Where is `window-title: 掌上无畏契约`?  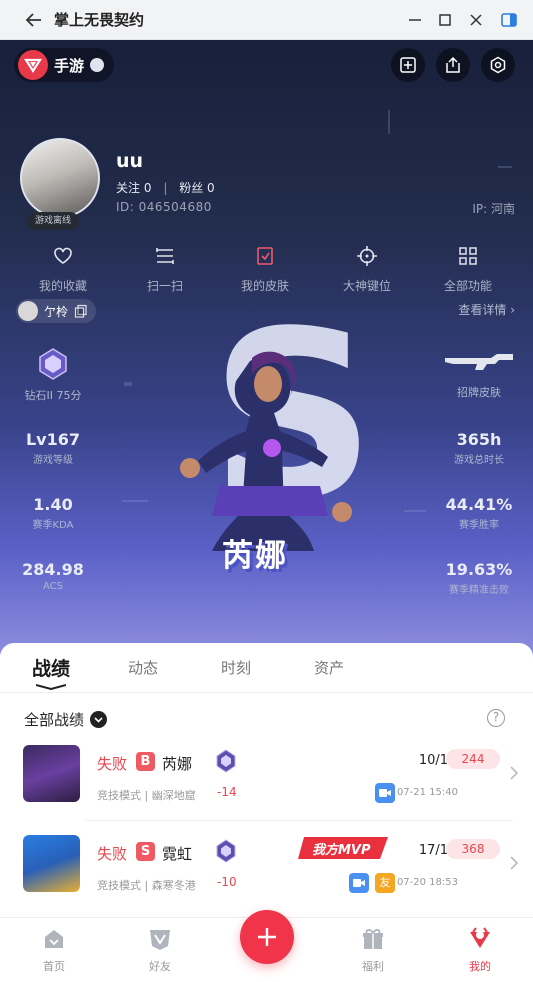
window-title: 掌上无畏契约 is located at coordinates (99, 20).